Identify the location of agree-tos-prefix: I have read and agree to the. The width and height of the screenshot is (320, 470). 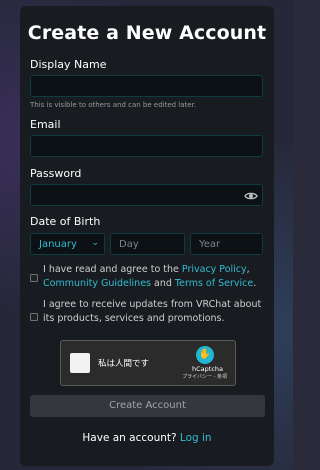
(112, 269).